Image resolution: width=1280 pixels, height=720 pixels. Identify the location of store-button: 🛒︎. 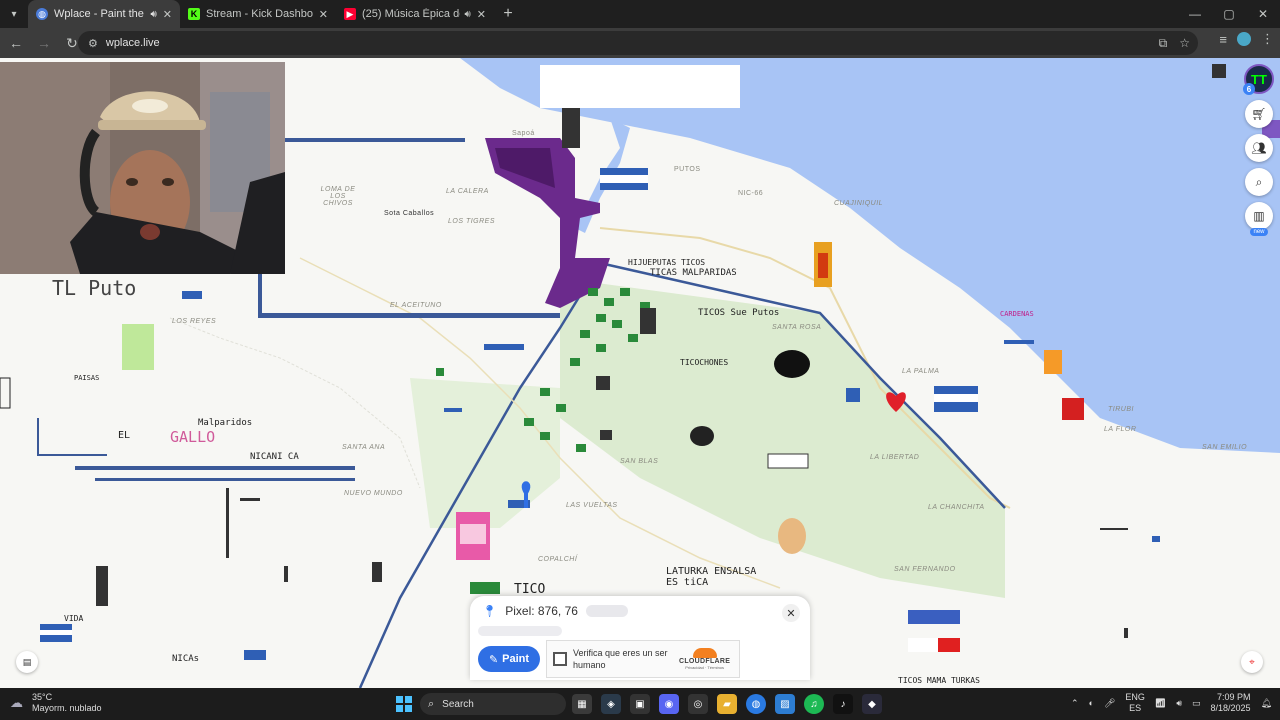
(1259, 114).